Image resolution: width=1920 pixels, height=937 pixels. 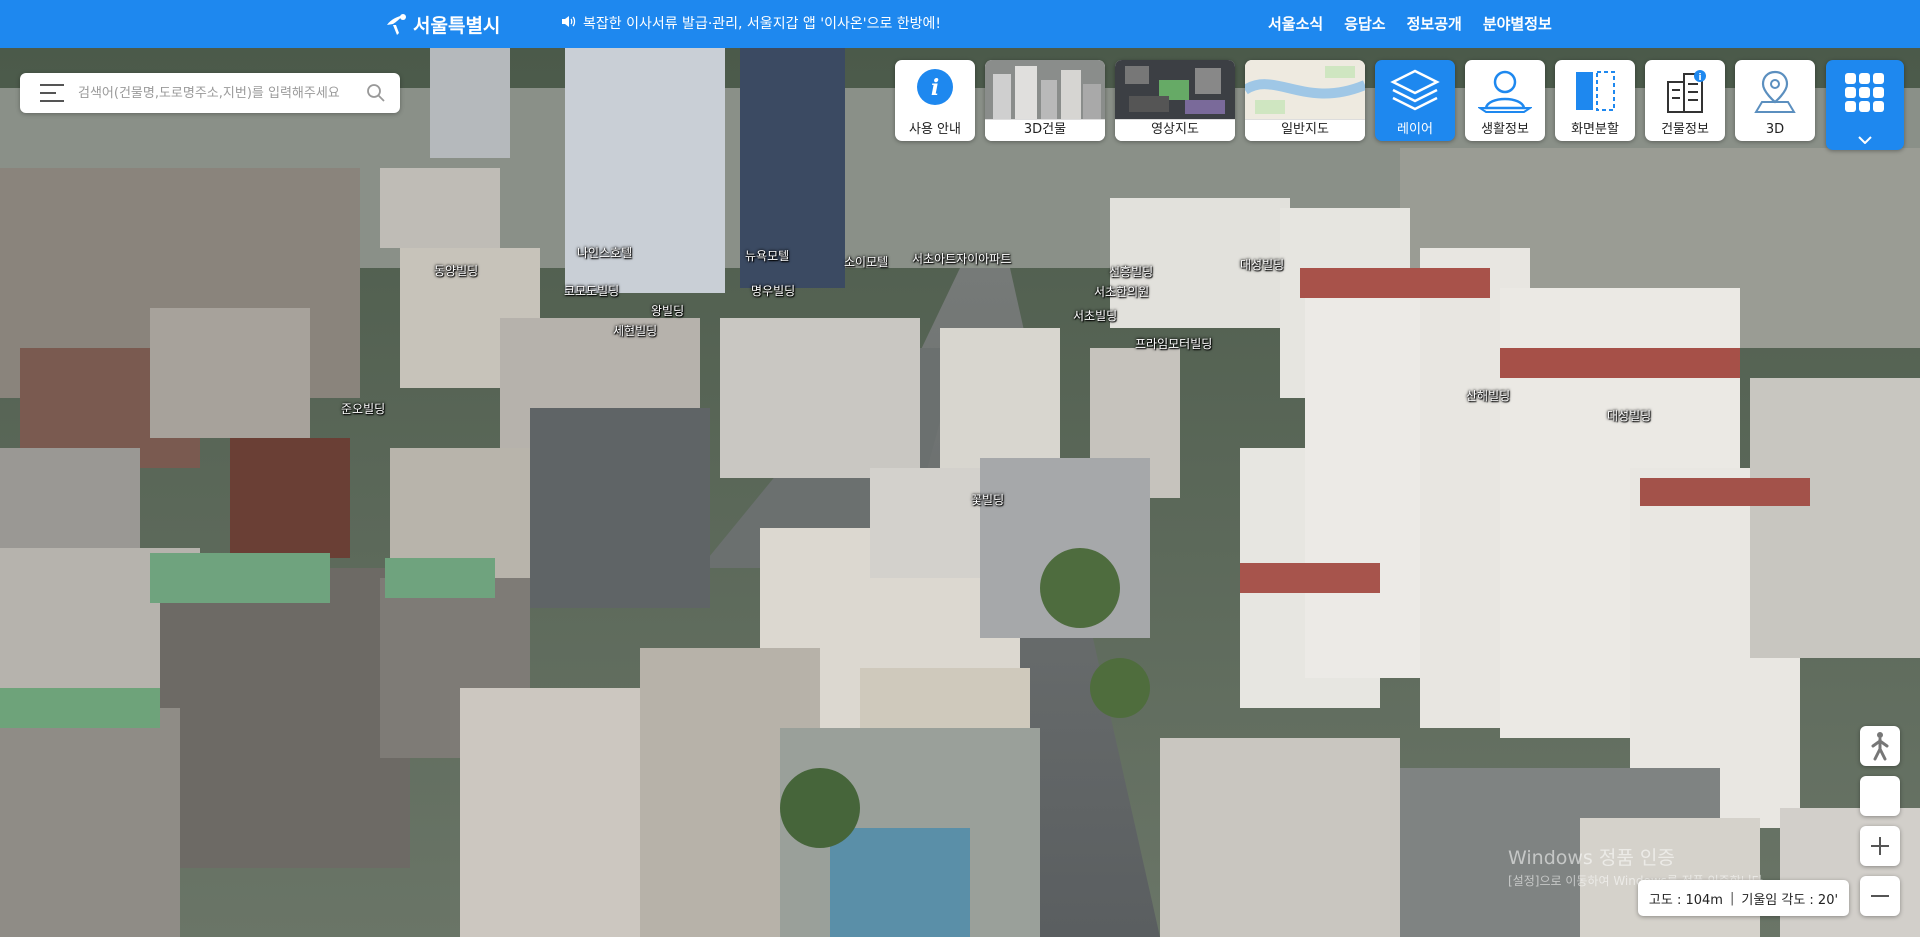 What do you see at coordinates (1175, 130) in the screenshot?
I see `tool-label: 영상지도` at bounding box center [1175, 130].